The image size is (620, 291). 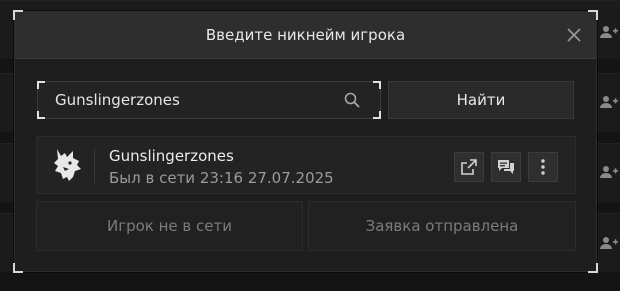 What do you see at coordinates (171, 156) in the screenshot?
I see `player-name: Gunslingerzones` at bounding box center [171, 156].